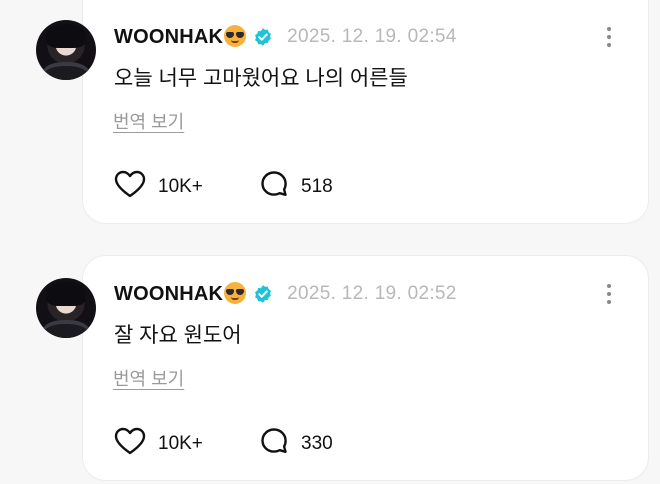 The height and width of the screenshot is (484, 660). Describe the element at coordinates (296, 186) in the screenshot. I see `comment-button: 518` at that location.